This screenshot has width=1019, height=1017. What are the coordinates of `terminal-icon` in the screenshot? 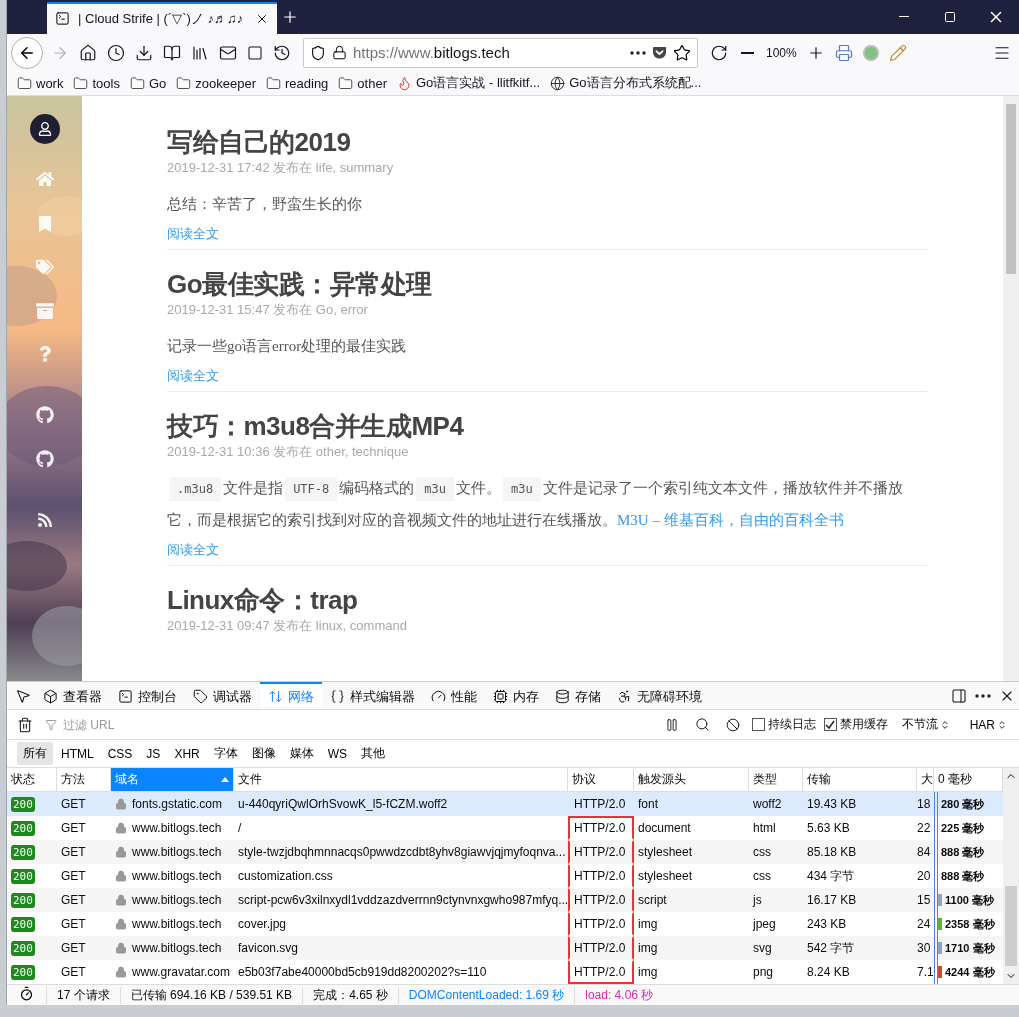 It's located at (62, 19).